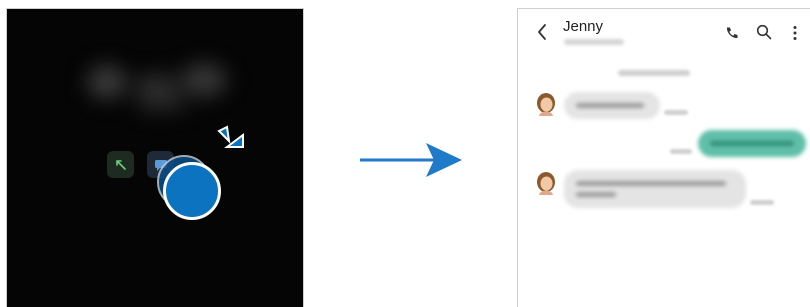  Describe the element at coordinates (542, 32) in the screenshot. I see `back-icon` at that location.